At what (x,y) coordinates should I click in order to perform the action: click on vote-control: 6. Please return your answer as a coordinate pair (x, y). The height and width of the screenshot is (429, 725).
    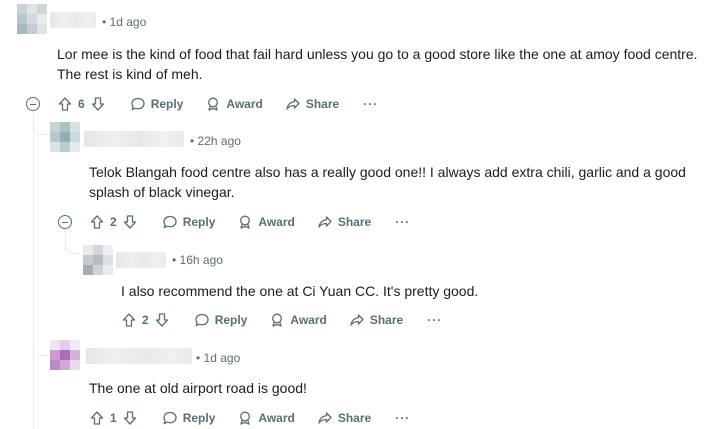
    Looking at the image, I should click on (81, 104).